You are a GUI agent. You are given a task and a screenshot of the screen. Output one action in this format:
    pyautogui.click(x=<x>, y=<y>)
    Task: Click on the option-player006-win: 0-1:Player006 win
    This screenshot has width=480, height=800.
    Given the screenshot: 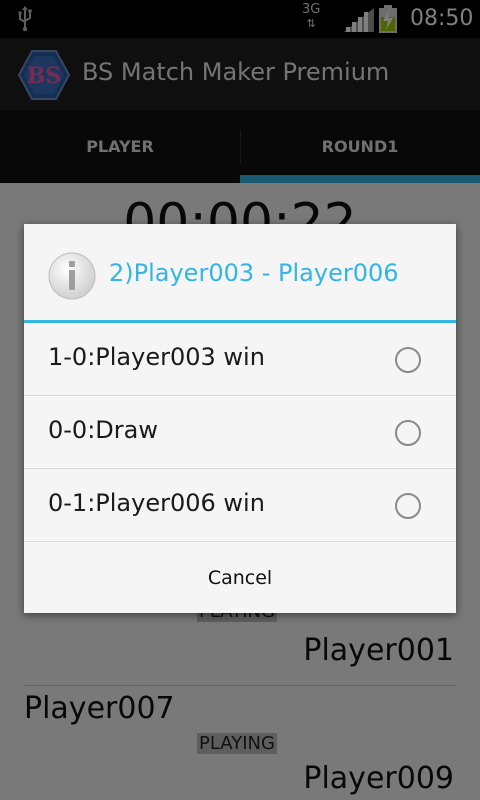 What is the action you would take?
    pyautogui.click(x=240, y=505)
    